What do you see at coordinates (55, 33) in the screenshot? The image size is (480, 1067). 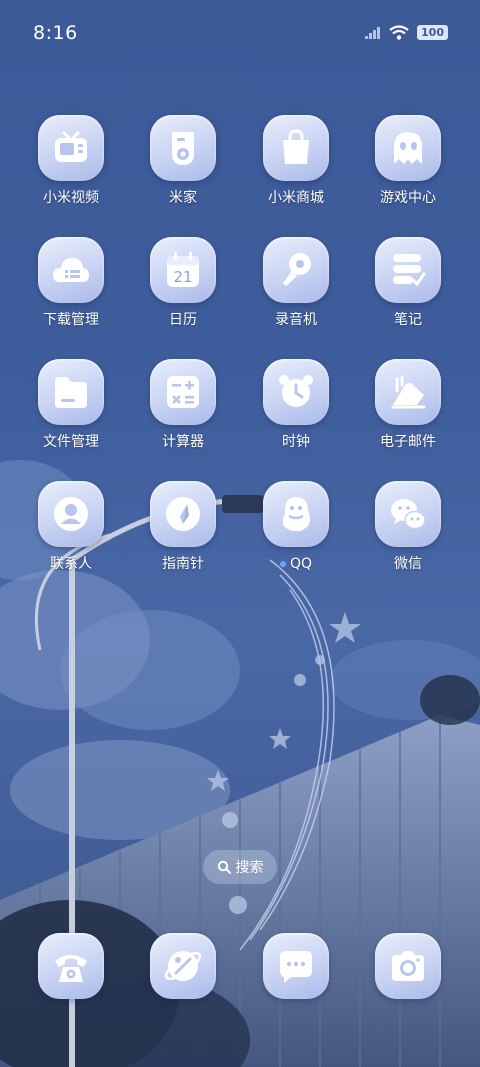 I see `status-time: 8:16` at bounding box center [55, 33].